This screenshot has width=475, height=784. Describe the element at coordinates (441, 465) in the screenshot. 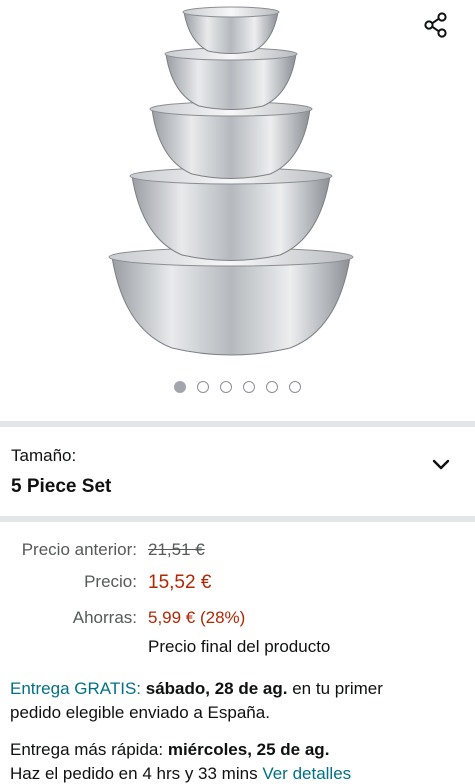

I see `chevron-down-icon` at that location.